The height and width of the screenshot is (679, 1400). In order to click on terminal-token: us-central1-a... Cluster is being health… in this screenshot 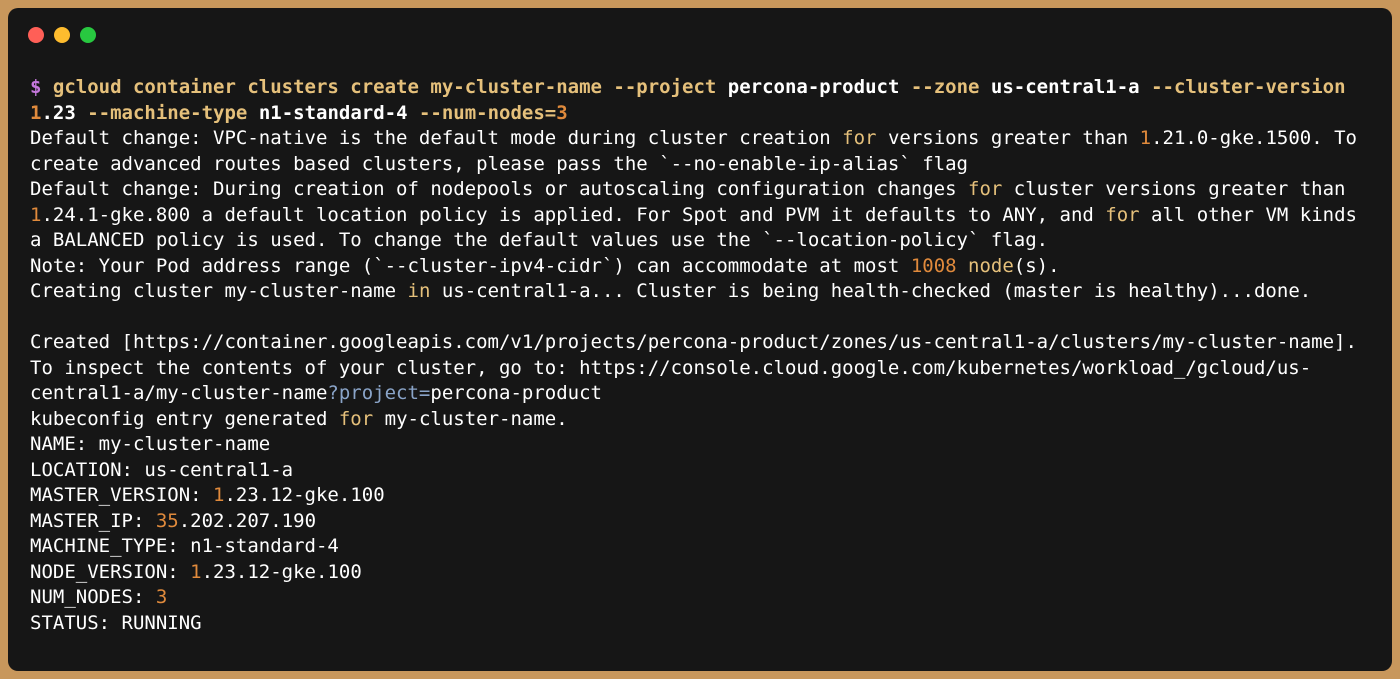, I will do `click(871, 291)`.